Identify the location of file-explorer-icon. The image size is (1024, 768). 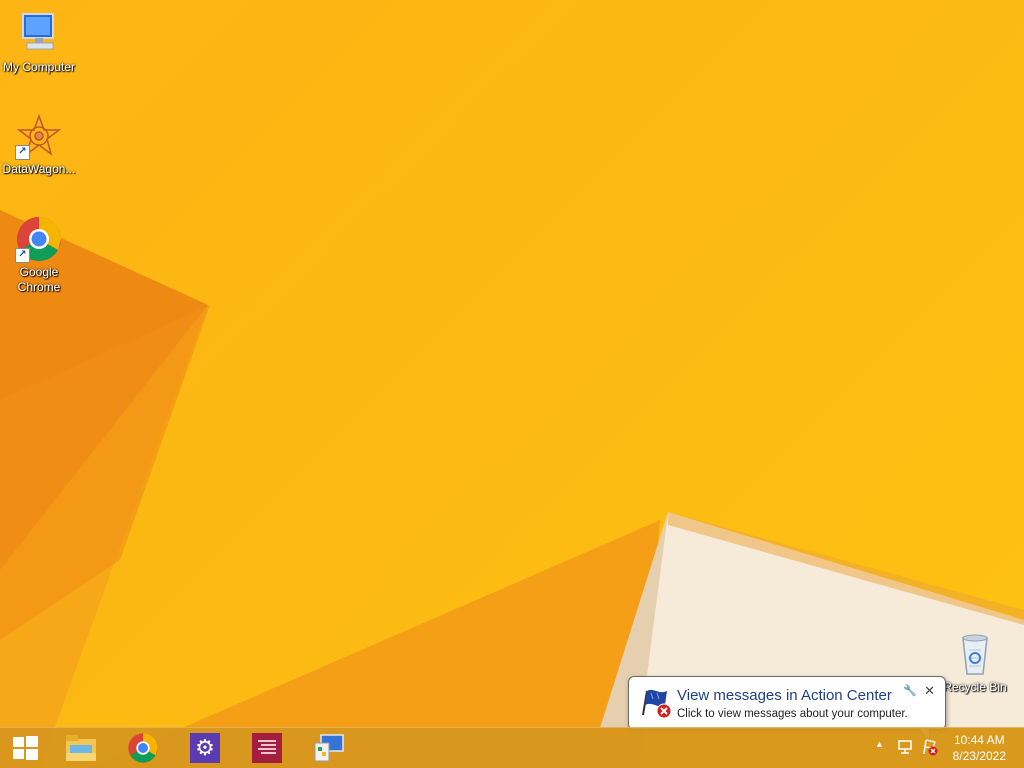
(81, 748).